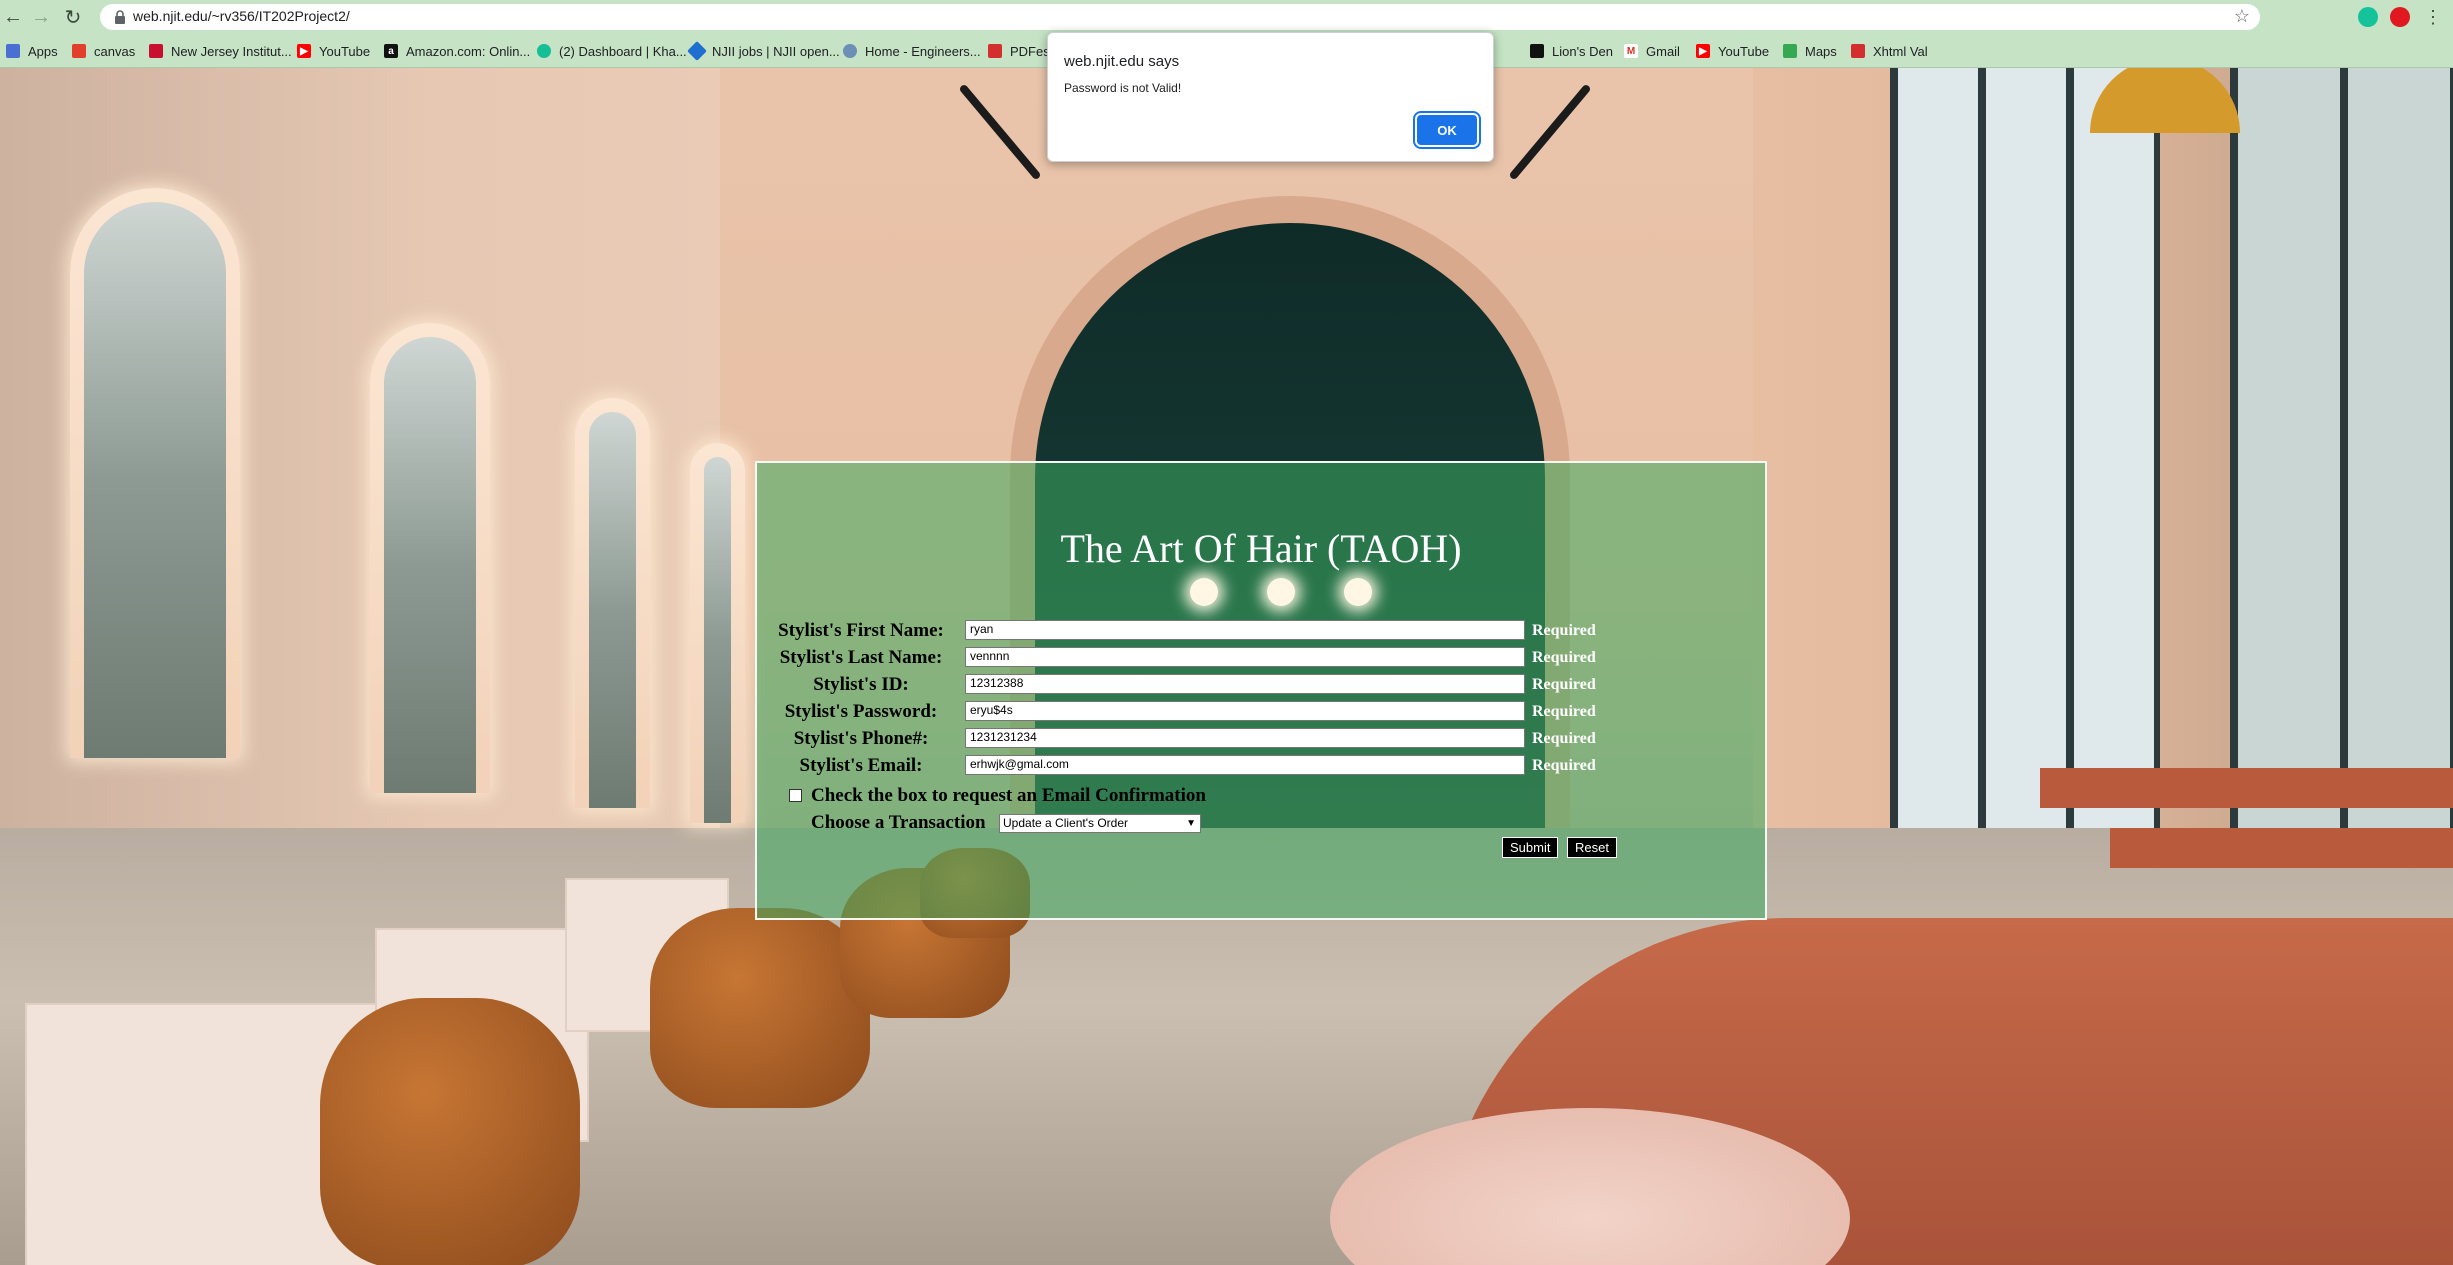 Image resolution: width=2453 pixels, height=1265 pixels. What do you see at coordinates (1564, 765) in the screenshot?
I see `email-required: Required` at bounding box center [1564, 765].